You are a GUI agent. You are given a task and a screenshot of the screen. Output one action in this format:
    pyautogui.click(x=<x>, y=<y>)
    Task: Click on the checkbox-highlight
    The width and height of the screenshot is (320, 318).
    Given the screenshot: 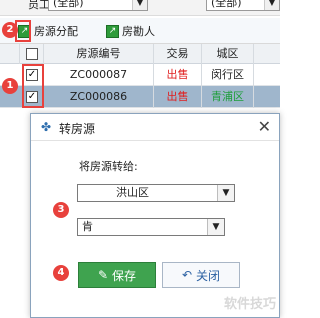 What is the action you would take?
    pyautogui.click(x=33, y=86)
    